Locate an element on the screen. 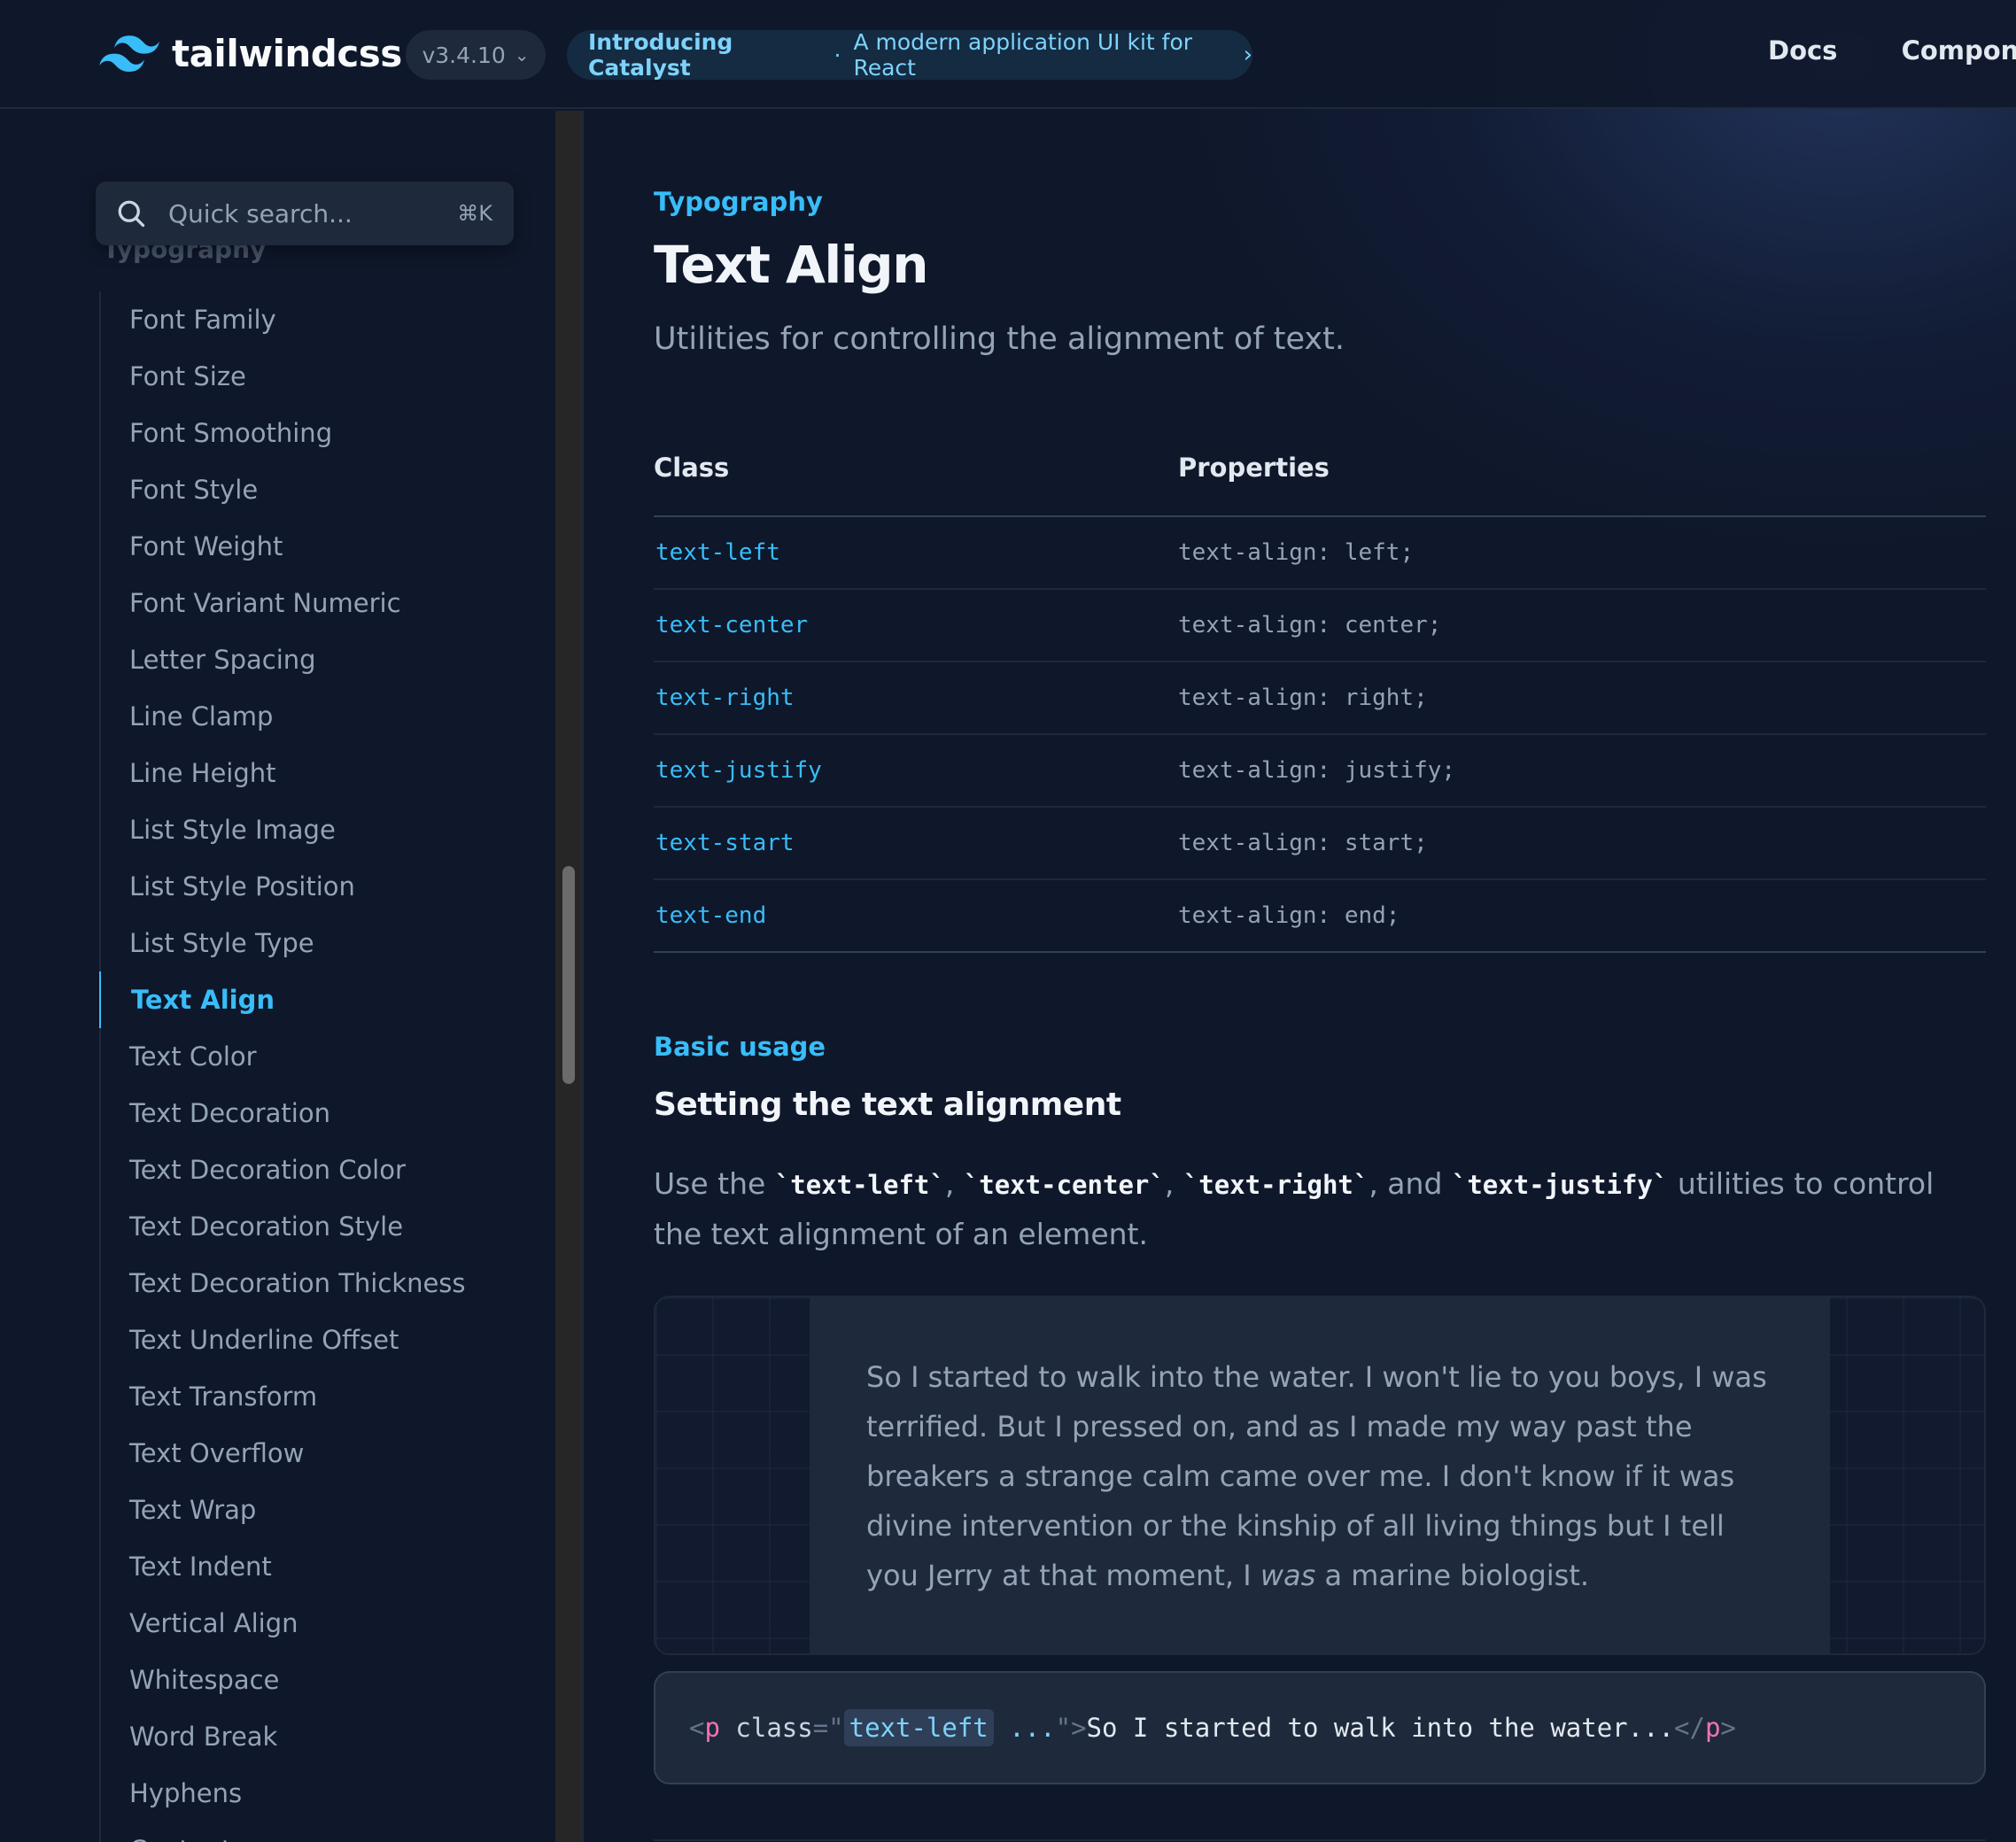  announcement-text: A modern application UI kit for React is located at coordinates (1023, 55).